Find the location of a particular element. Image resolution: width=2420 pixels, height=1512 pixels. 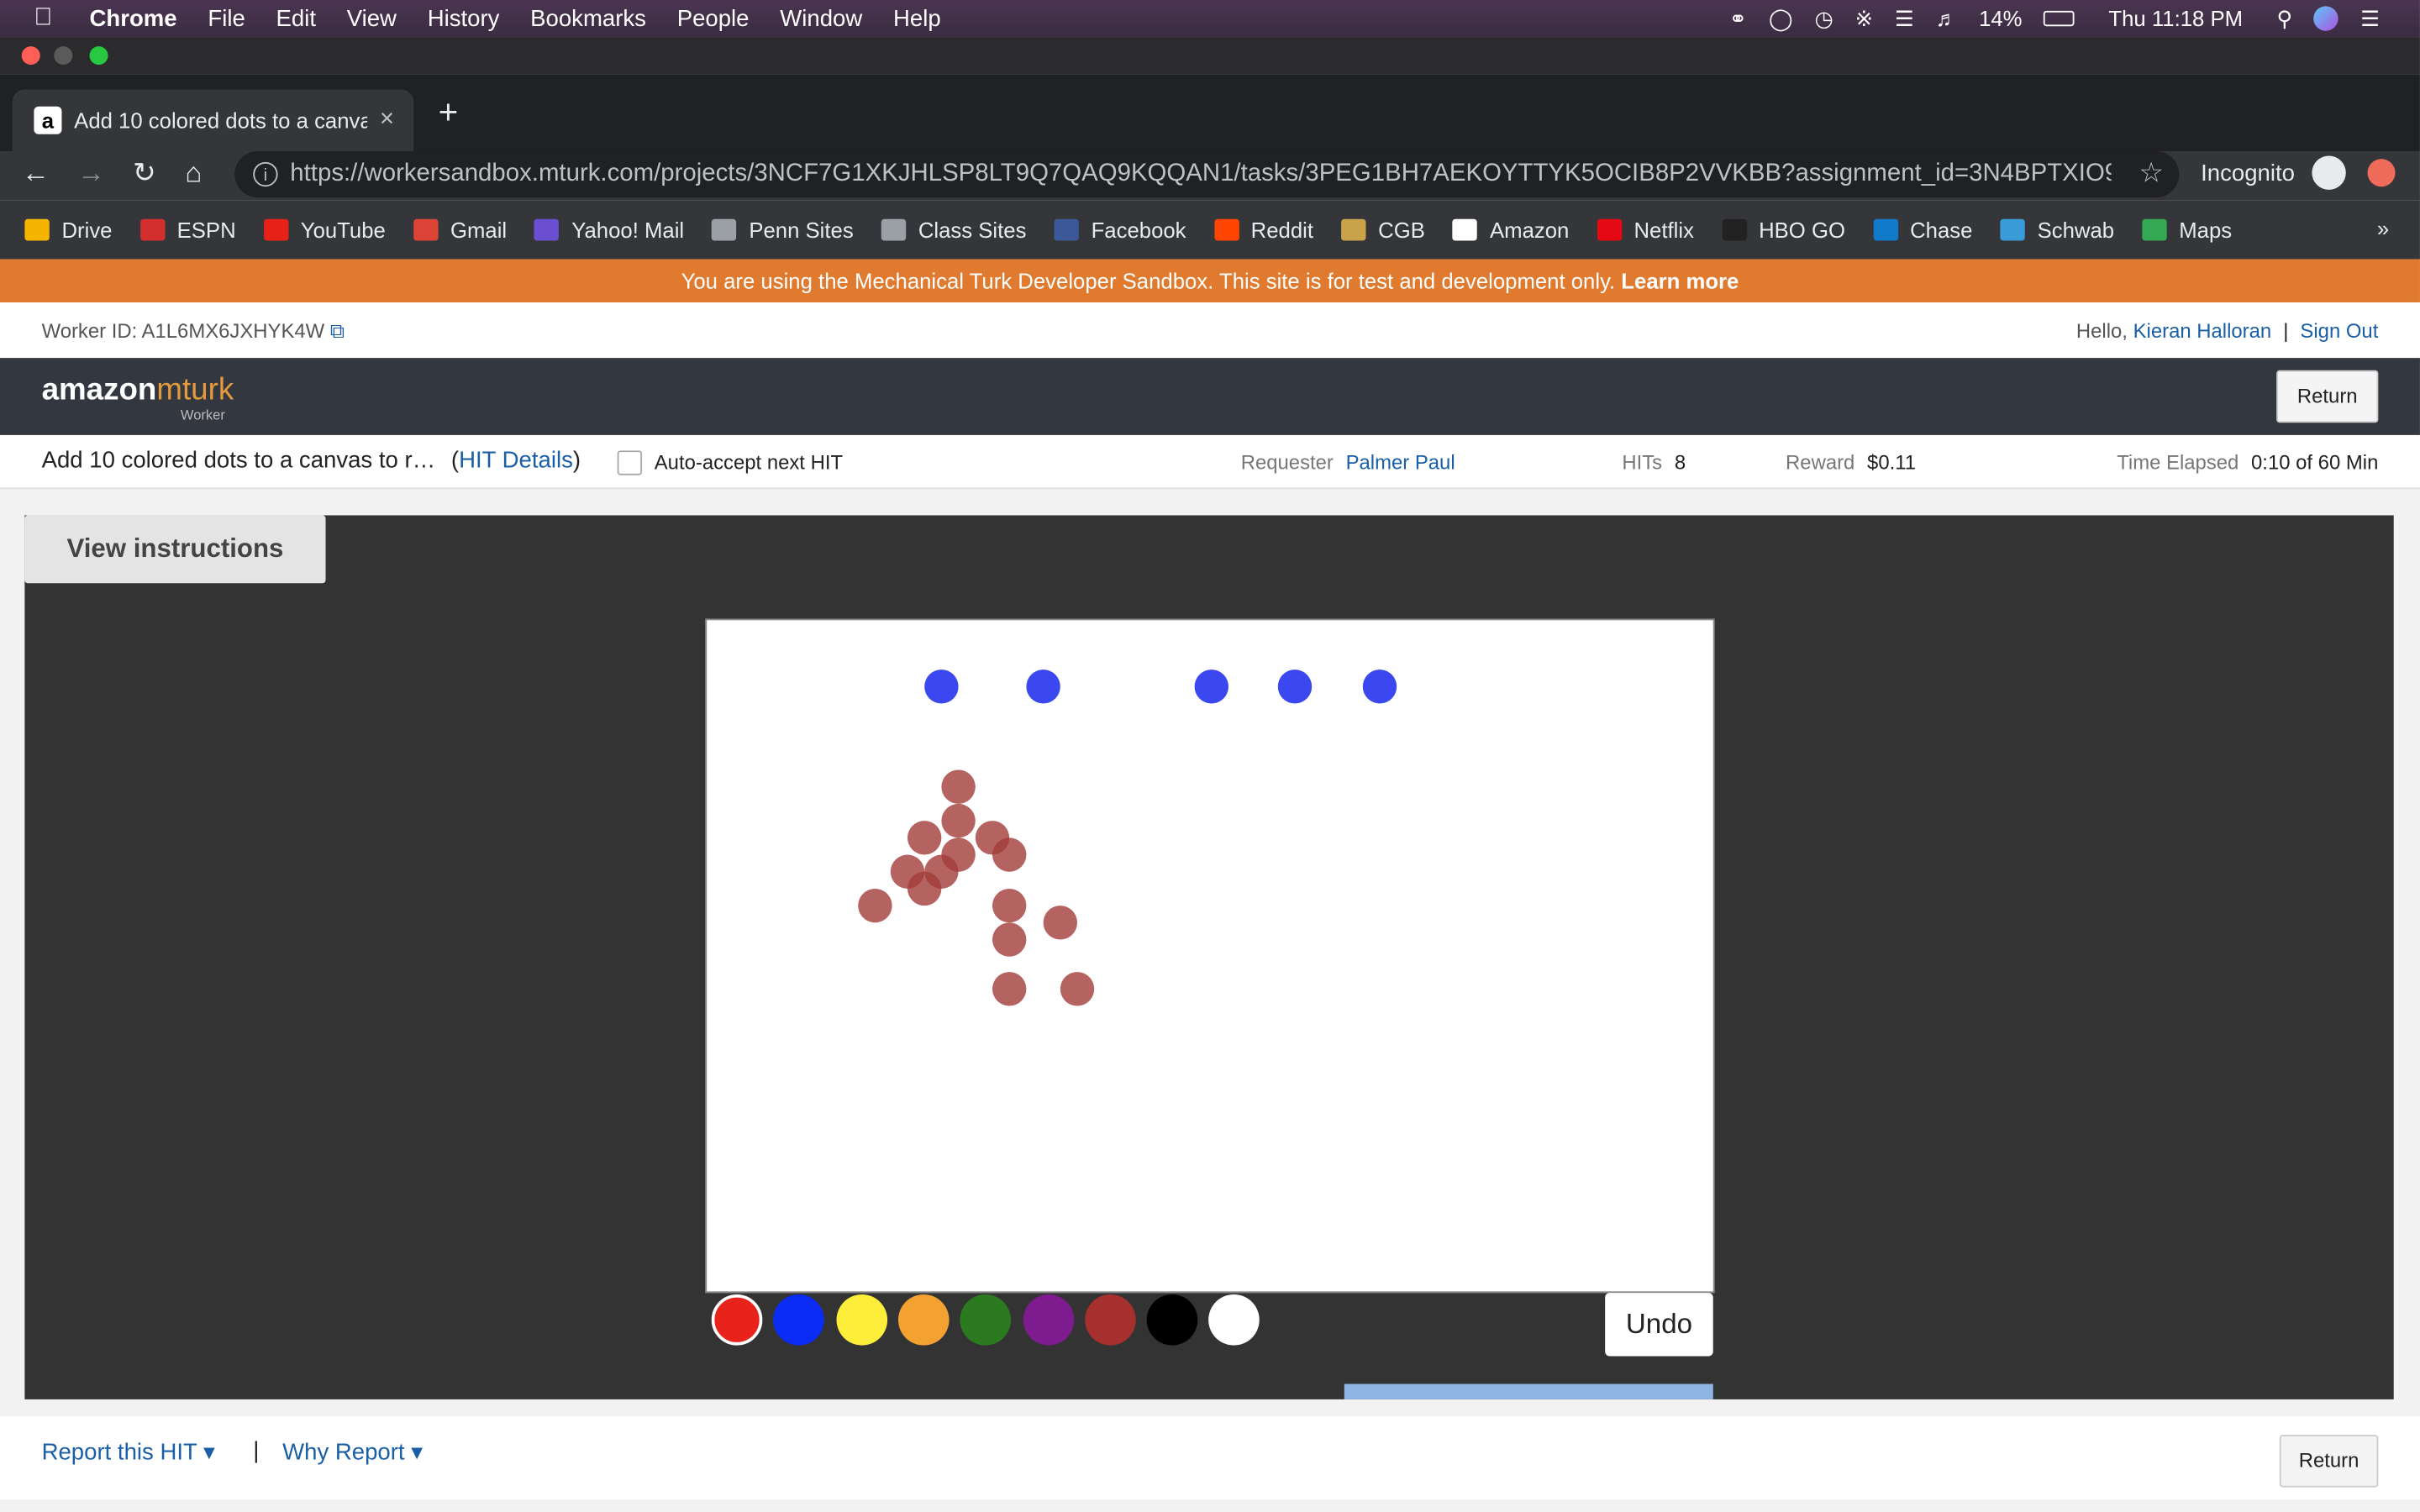

menu-people: People is located at coordinates (713, 18).